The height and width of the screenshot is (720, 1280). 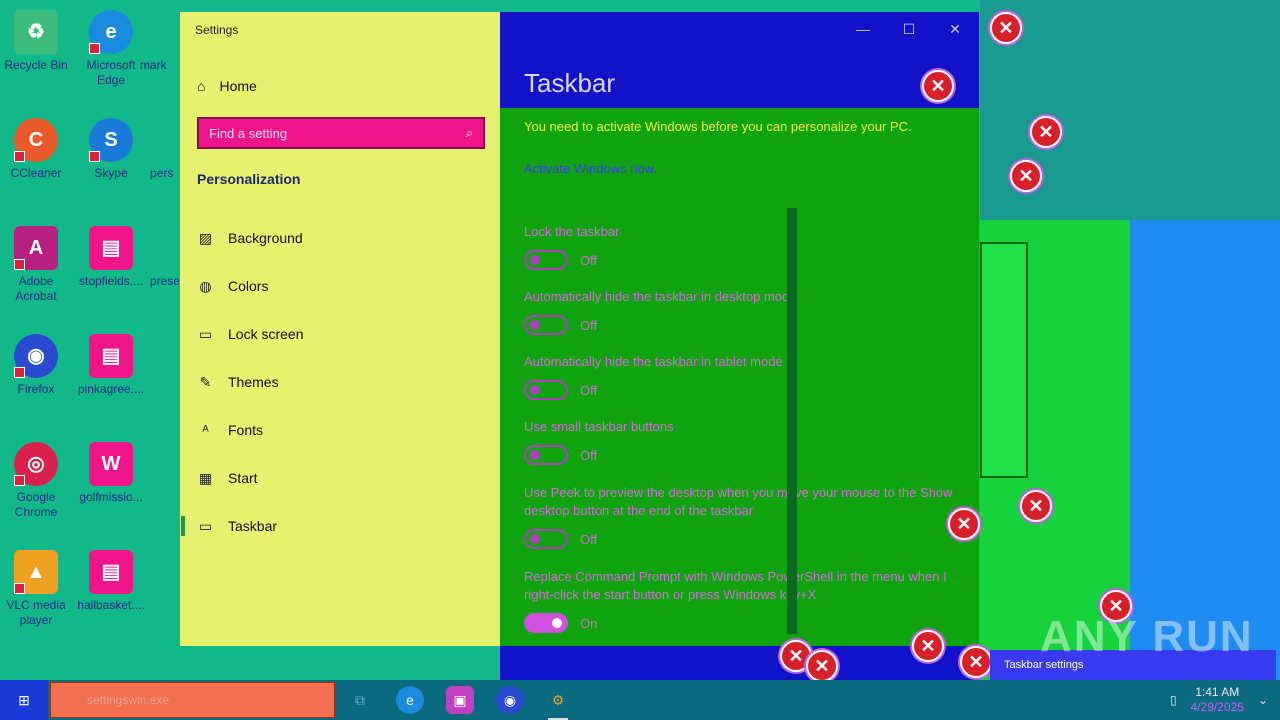 What do you see at coordinates (36, 389) in the screenshot?
I see `desktop-icon-label: Firefox` at bounding box center [36, 389].